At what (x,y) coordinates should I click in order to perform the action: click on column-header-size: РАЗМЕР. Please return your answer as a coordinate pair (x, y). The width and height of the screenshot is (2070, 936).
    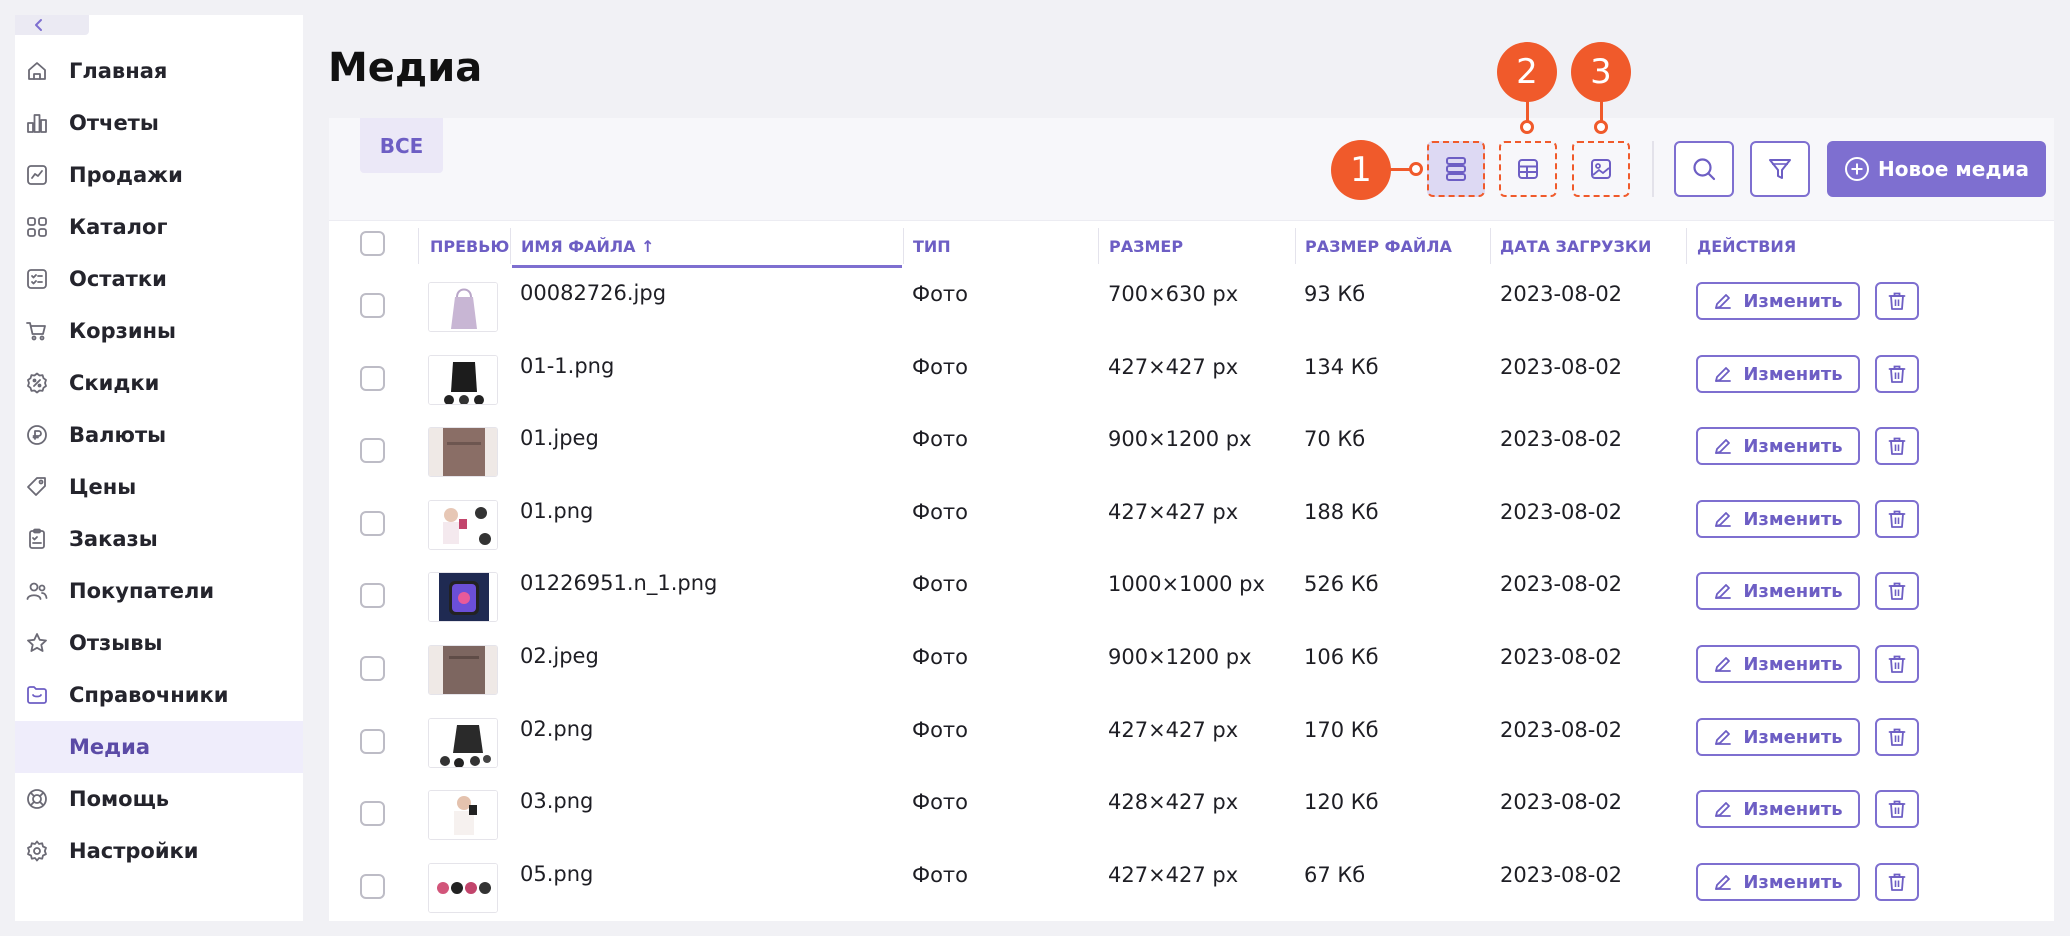
    Looking at the image, I should click on (1146, 246).